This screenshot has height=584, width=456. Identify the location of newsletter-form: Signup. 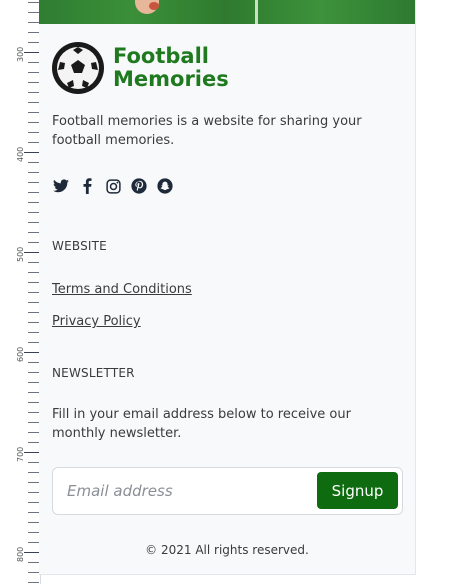
(227, 491).